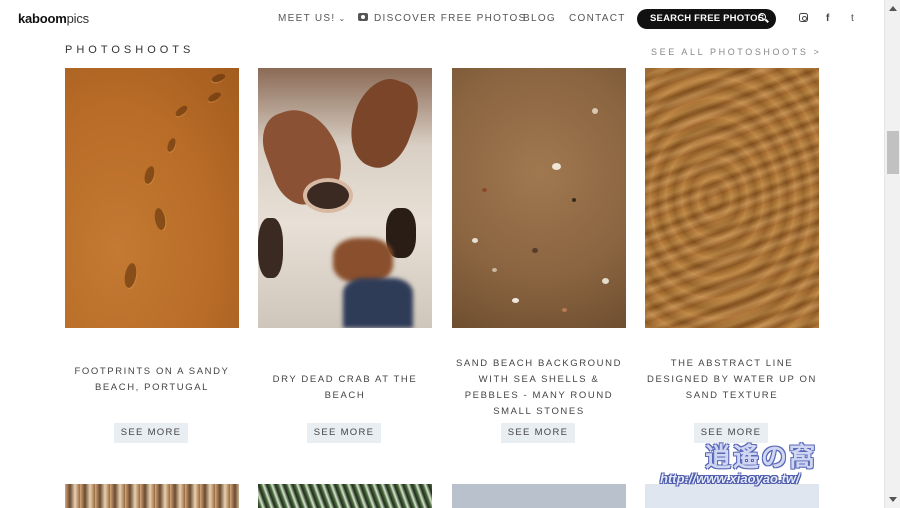 The height and width of the screenshot is (508, 900). I want to click on vertical-scrollbar, so click(892, 254).